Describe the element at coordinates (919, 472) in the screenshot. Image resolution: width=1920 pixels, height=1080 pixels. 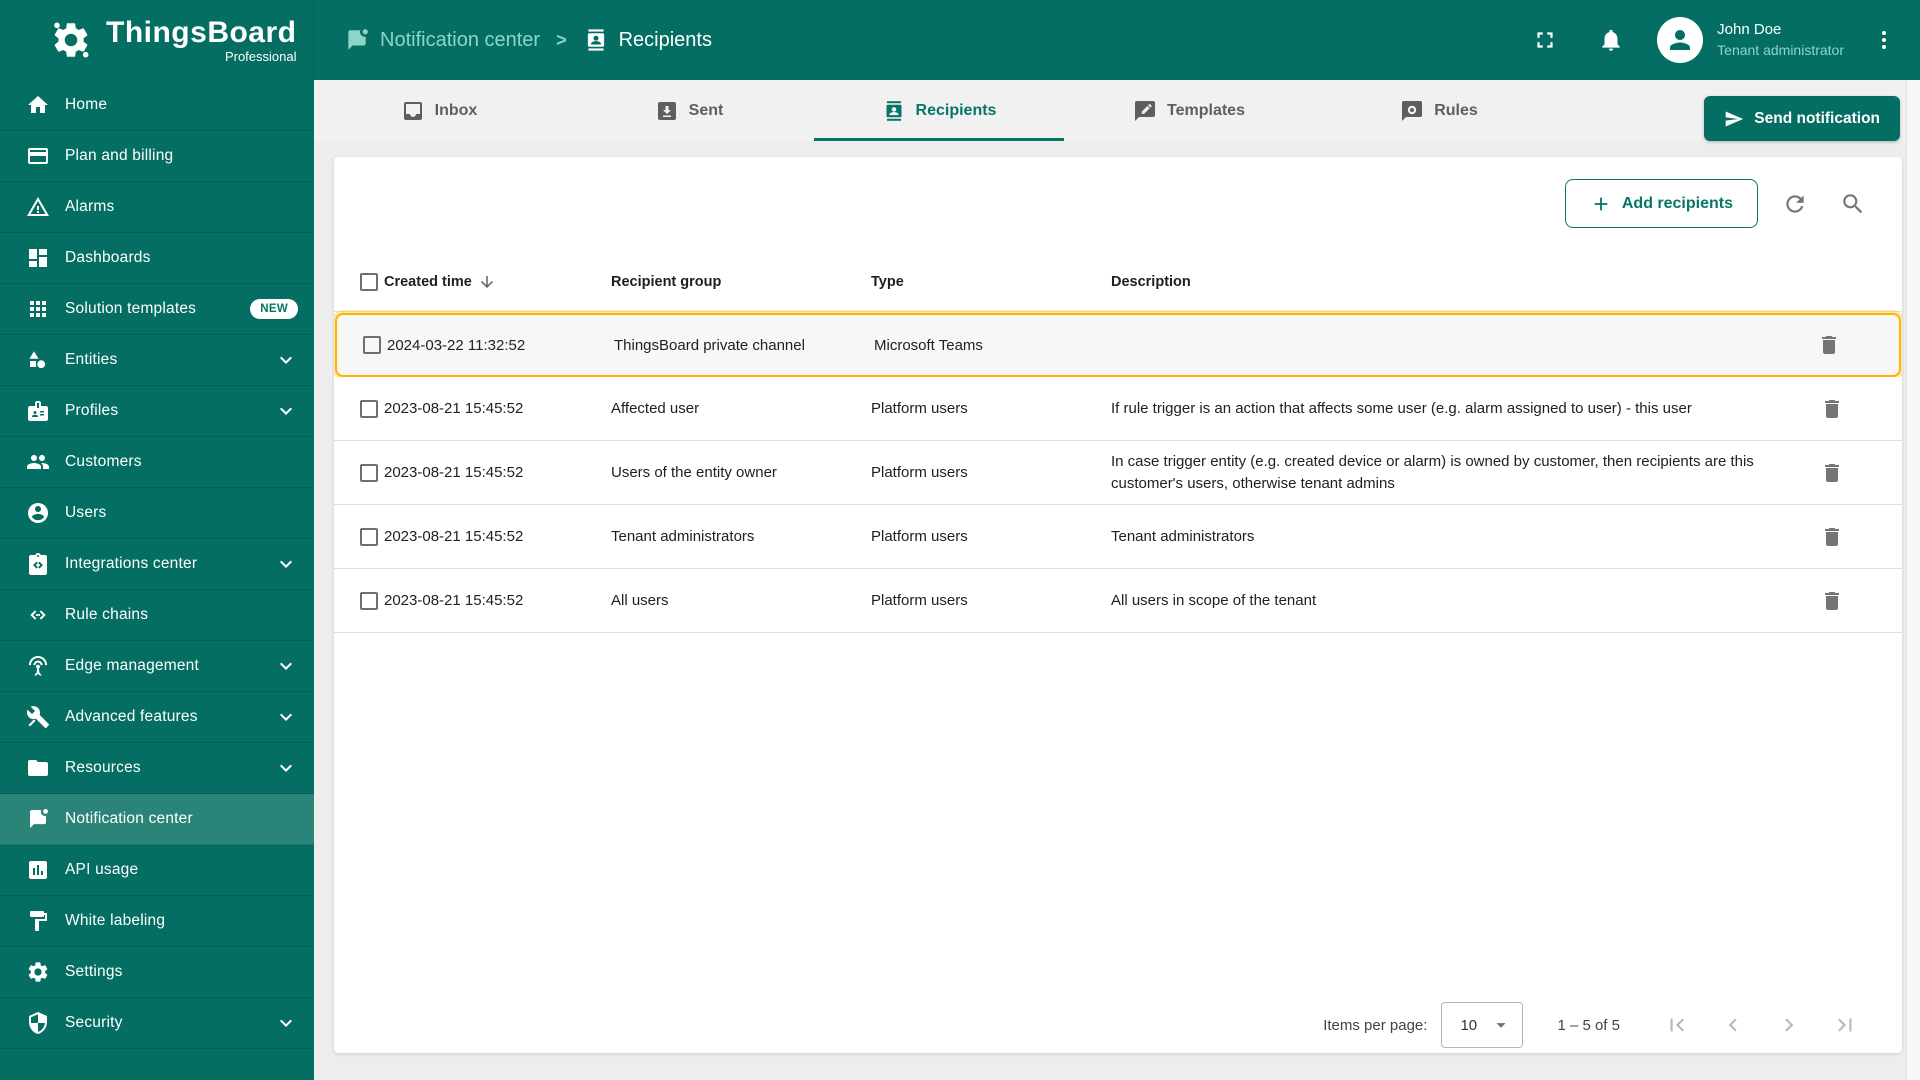
I see `cell-type: Platform users` at that location.